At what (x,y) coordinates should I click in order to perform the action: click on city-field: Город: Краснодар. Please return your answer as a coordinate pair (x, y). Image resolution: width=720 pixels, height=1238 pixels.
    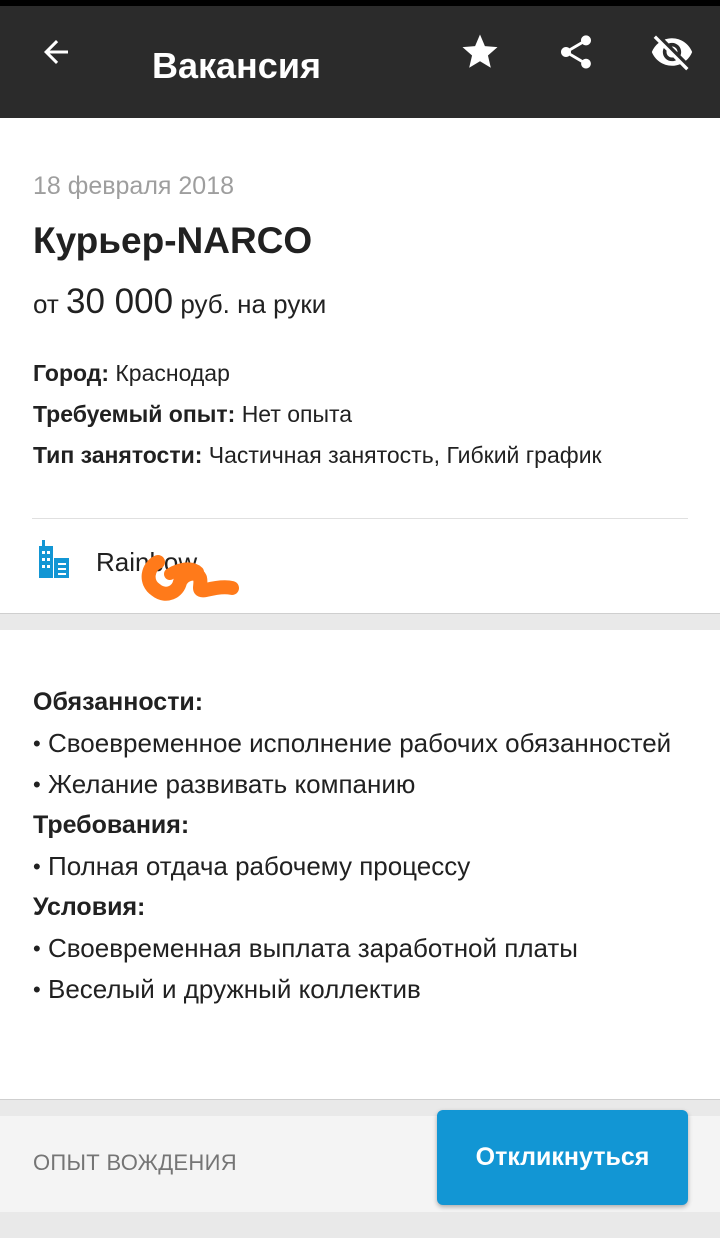
    Looking at the image, I should click on (131, 373).